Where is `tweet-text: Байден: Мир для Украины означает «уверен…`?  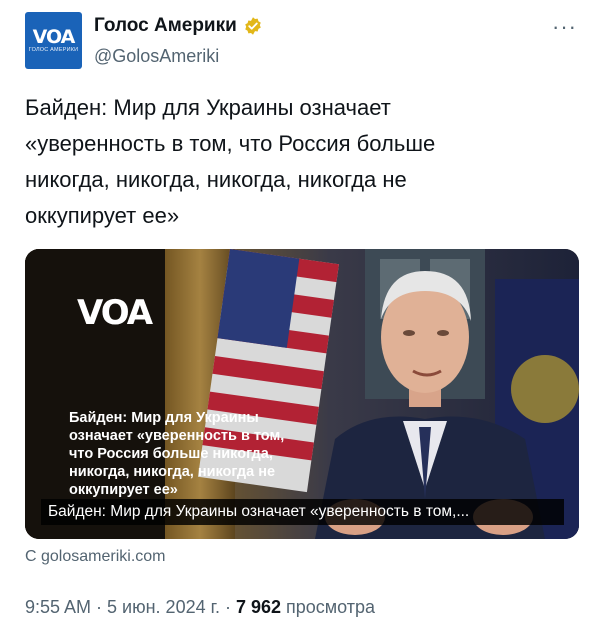
tweet-text: Байден: Мир для Украины означает «уверен… is located at coordinates (230, 161).